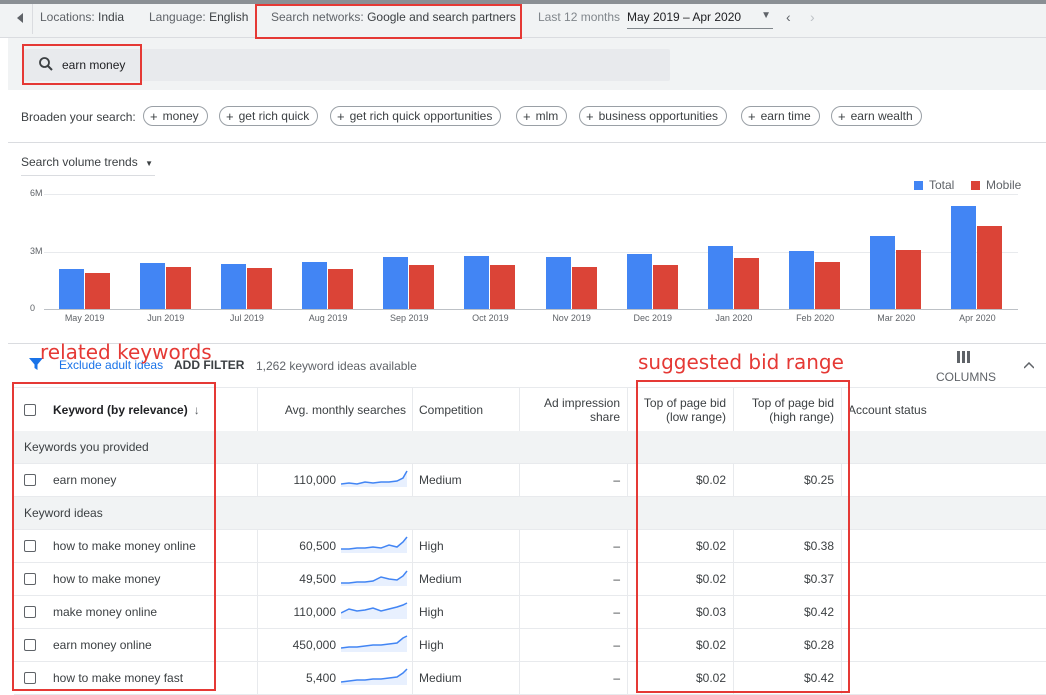 Image resolution: width=1046 pixels, height=695 pixels. I want to click on language-value: English, so click(229, 17).